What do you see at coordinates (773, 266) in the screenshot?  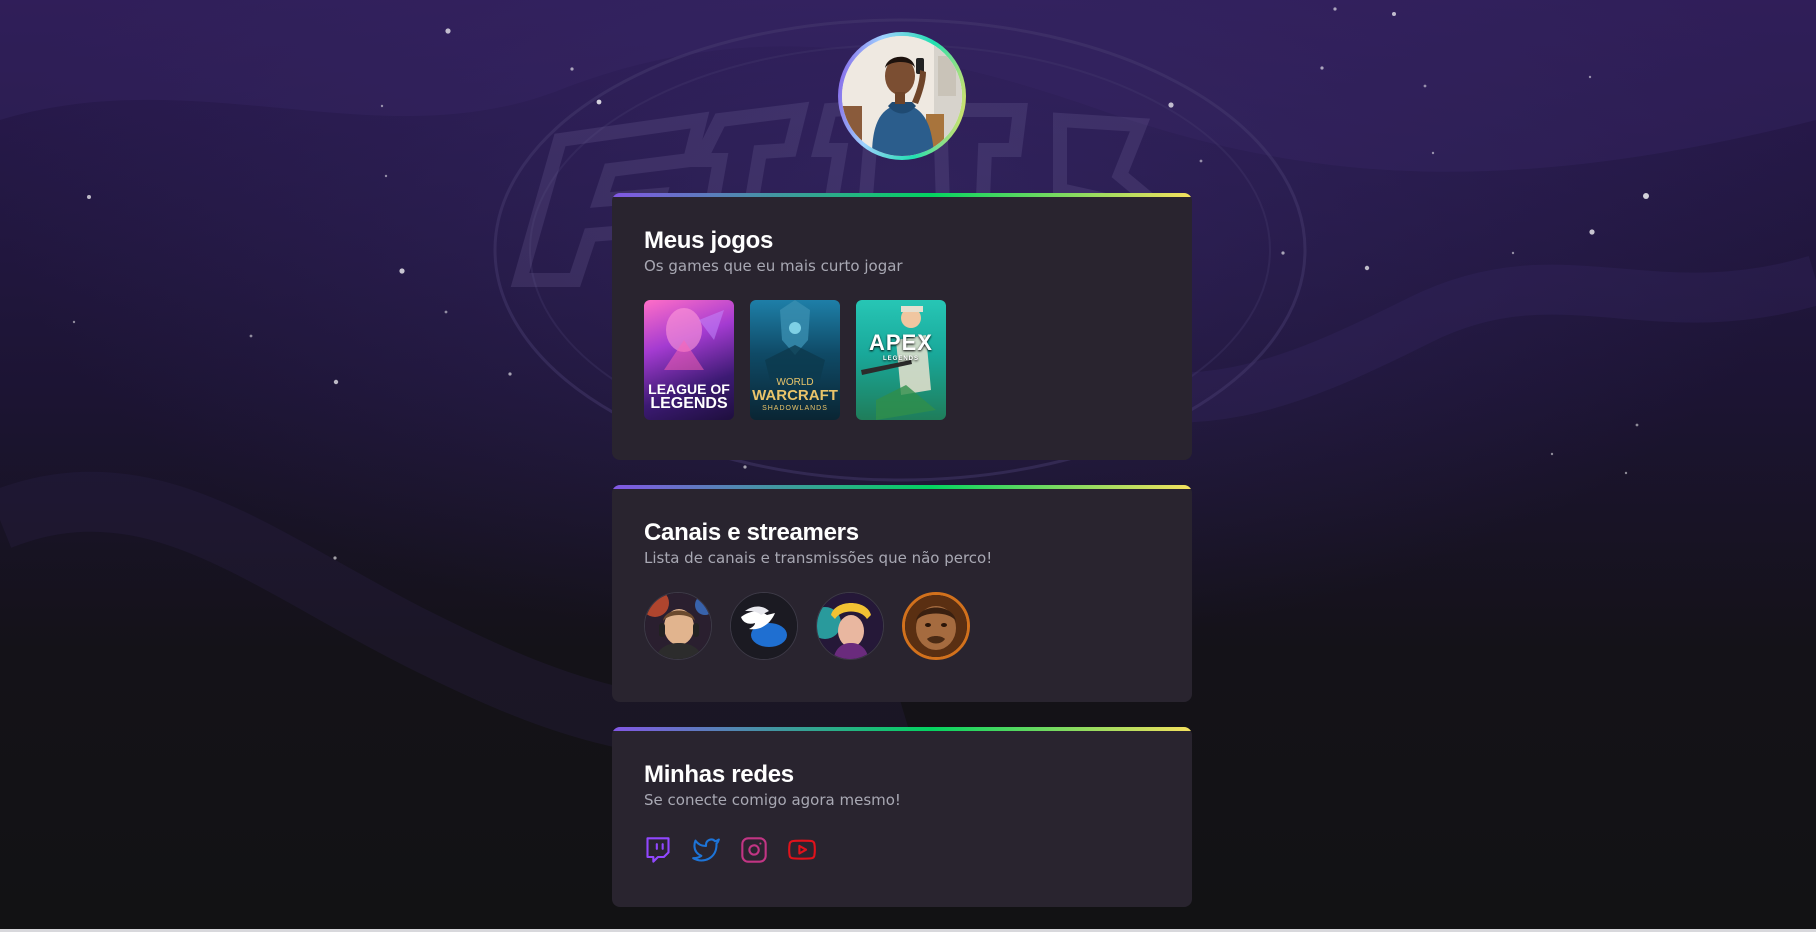 I see `games-subtitle: Os games que eu mais curto jogar` at bounding box center [773, 266].